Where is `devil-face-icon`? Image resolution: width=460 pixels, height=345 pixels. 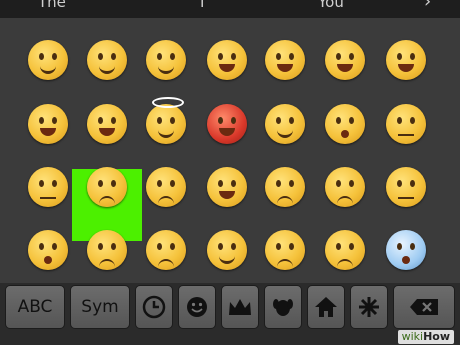
devil-face-icon is located at coordinates (227, 124).